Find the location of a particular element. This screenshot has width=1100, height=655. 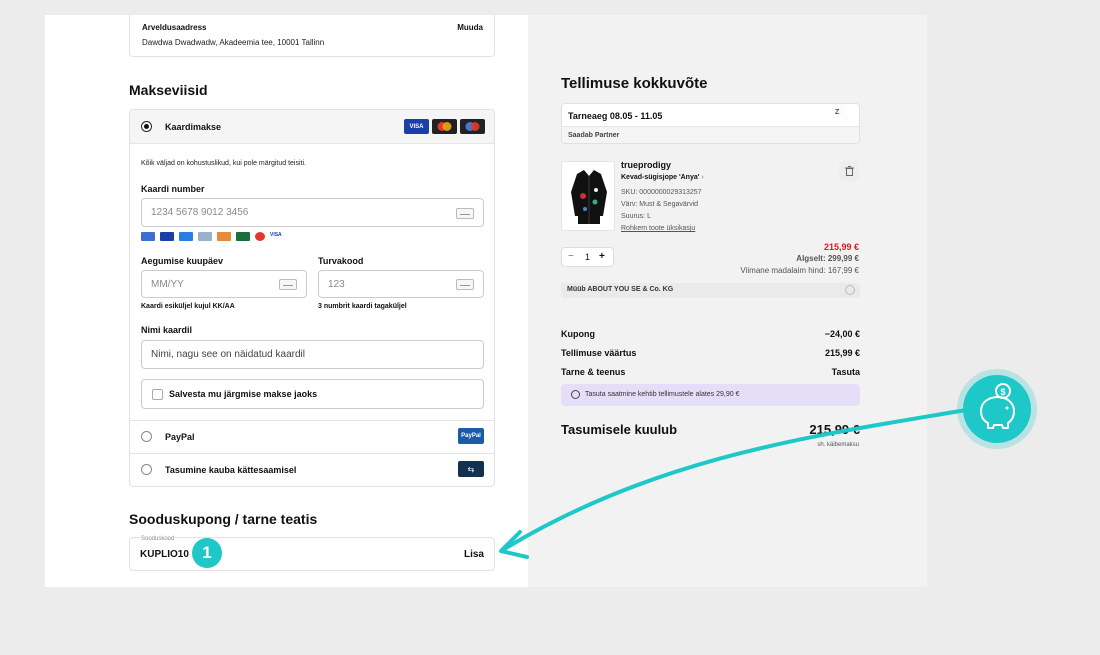

coupon-field-label: Sooduskood is located at coordinates (158, 539).